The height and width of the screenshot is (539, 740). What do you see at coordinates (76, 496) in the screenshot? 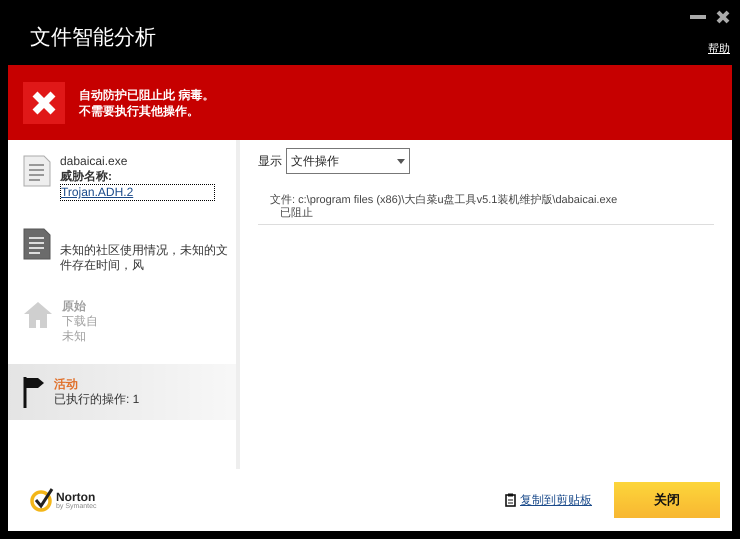
I see `brand-name: Norton` at bounding box center [76, 496].